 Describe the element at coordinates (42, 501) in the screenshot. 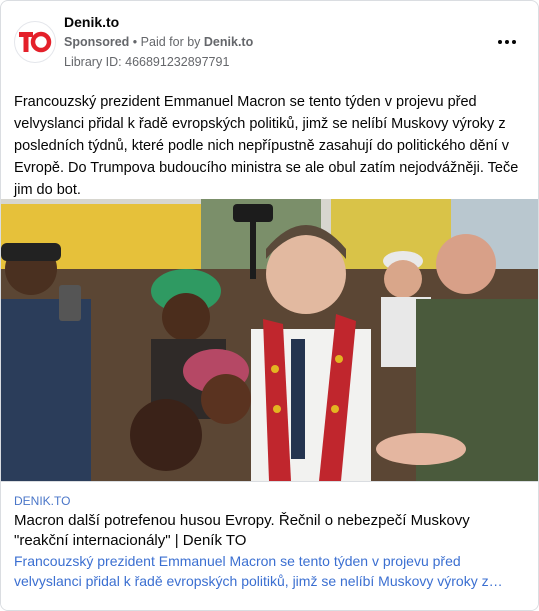

I see `link-domain: DENIK.TO` at that location.